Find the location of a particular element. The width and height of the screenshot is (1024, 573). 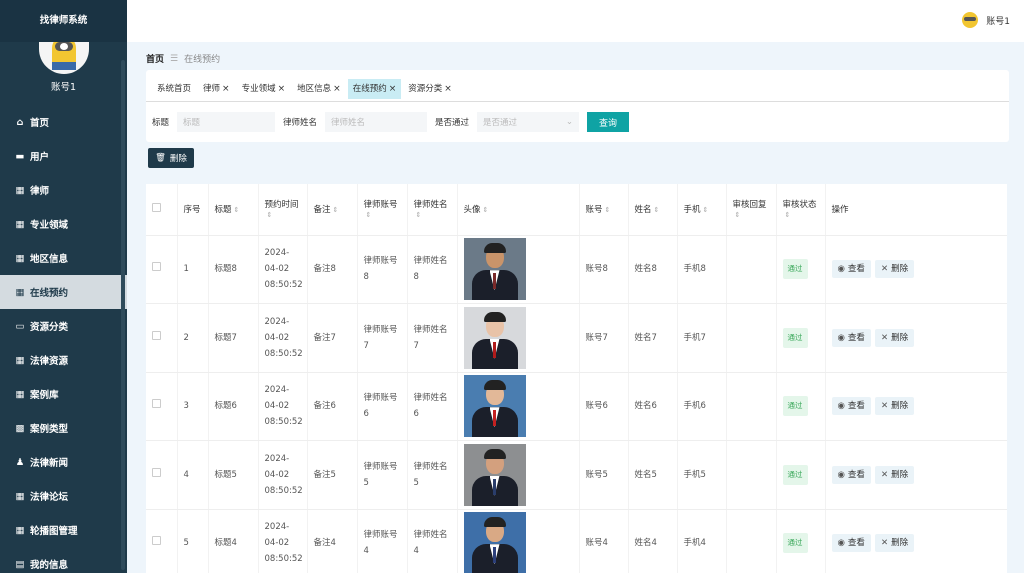

sidebar-item: ▤ 我的信息 is located at coordinates (63, 560).